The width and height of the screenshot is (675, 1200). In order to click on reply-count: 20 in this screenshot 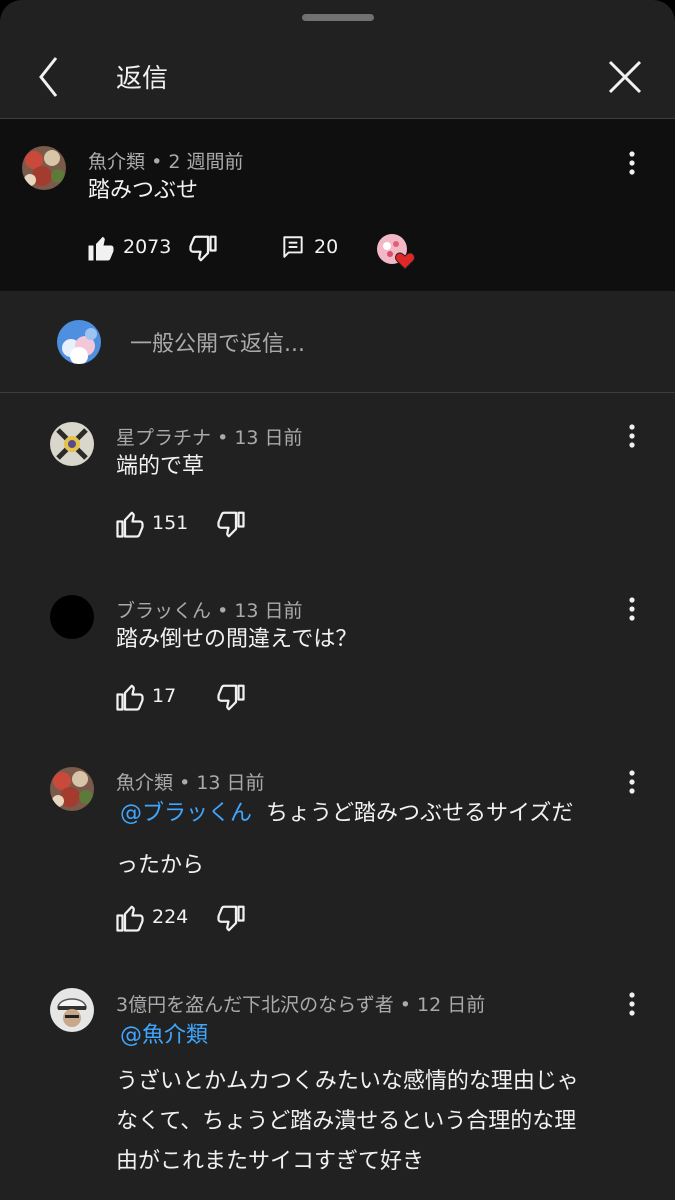, I will do `click(326, 247)`.